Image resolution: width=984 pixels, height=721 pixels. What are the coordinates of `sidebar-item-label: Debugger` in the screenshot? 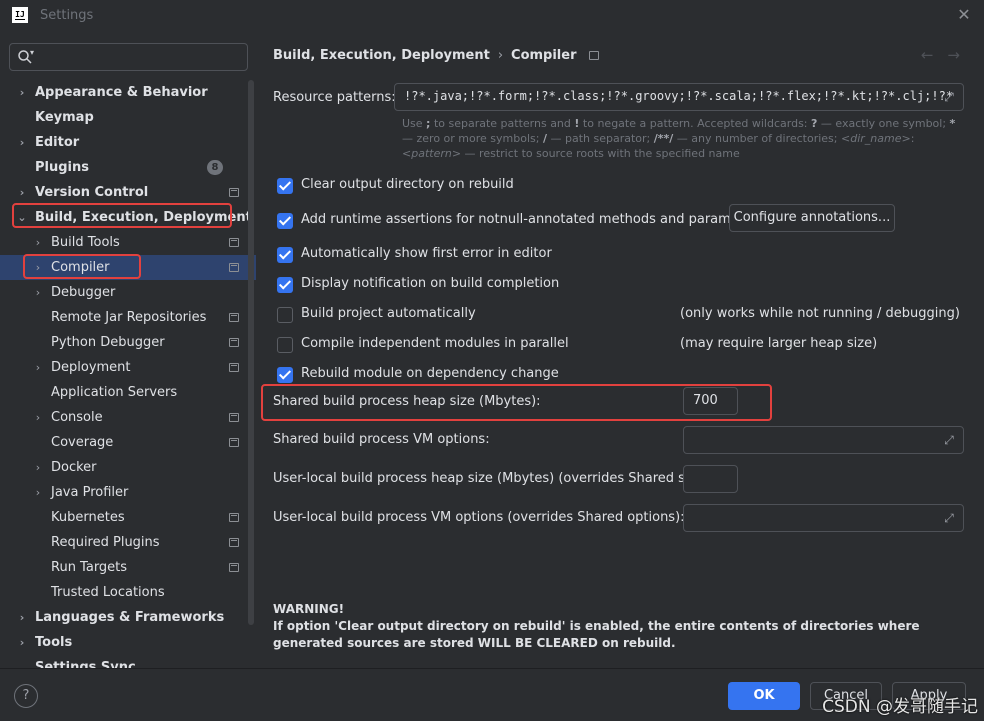 It's located at (83, 292).